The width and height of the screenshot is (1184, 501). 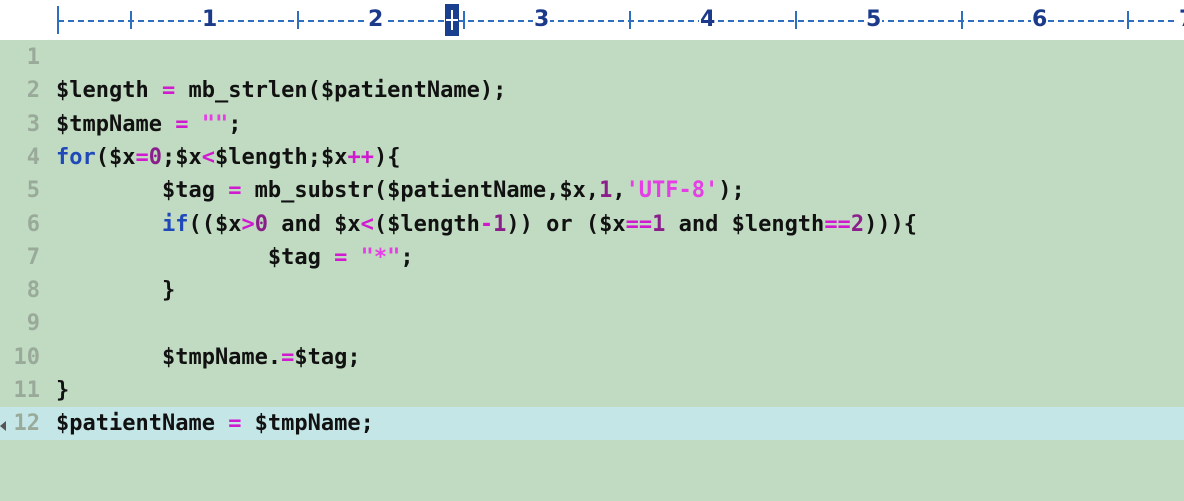 What do you see at coordinates (566, 224) in the screenshot?
I see `code-token: )) or ($x` at bounding box center [566, 224].